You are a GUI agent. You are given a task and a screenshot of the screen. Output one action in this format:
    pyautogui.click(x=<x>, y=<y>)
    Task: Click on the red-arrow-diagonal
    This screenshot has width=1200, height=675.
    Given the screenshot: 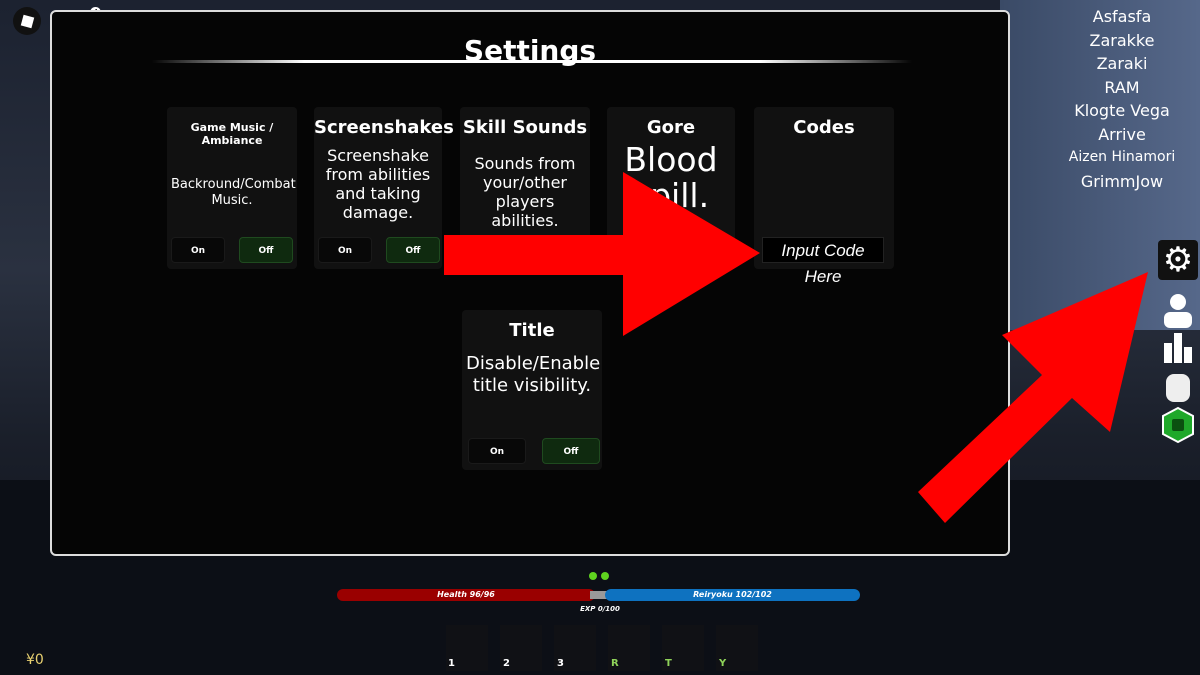 What is the action you would take?
    pyautogui.click(x=1033, y=397)
    